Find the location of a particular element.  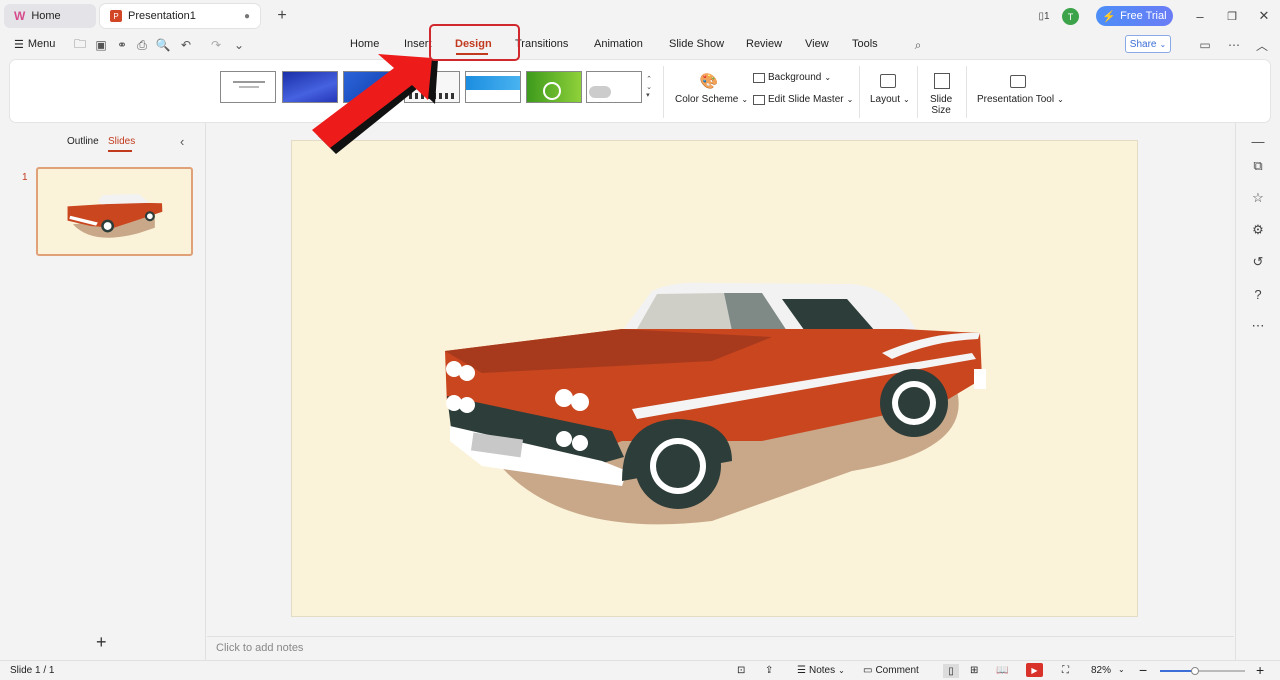

zoom-slider-fill is located at coordinates (1177, 671).